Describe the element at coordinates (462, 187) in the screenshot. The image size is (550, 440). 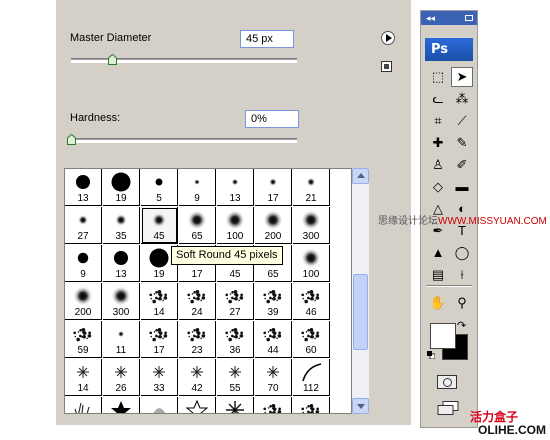
I see `gradient-tool-icon: ▬` at that location.